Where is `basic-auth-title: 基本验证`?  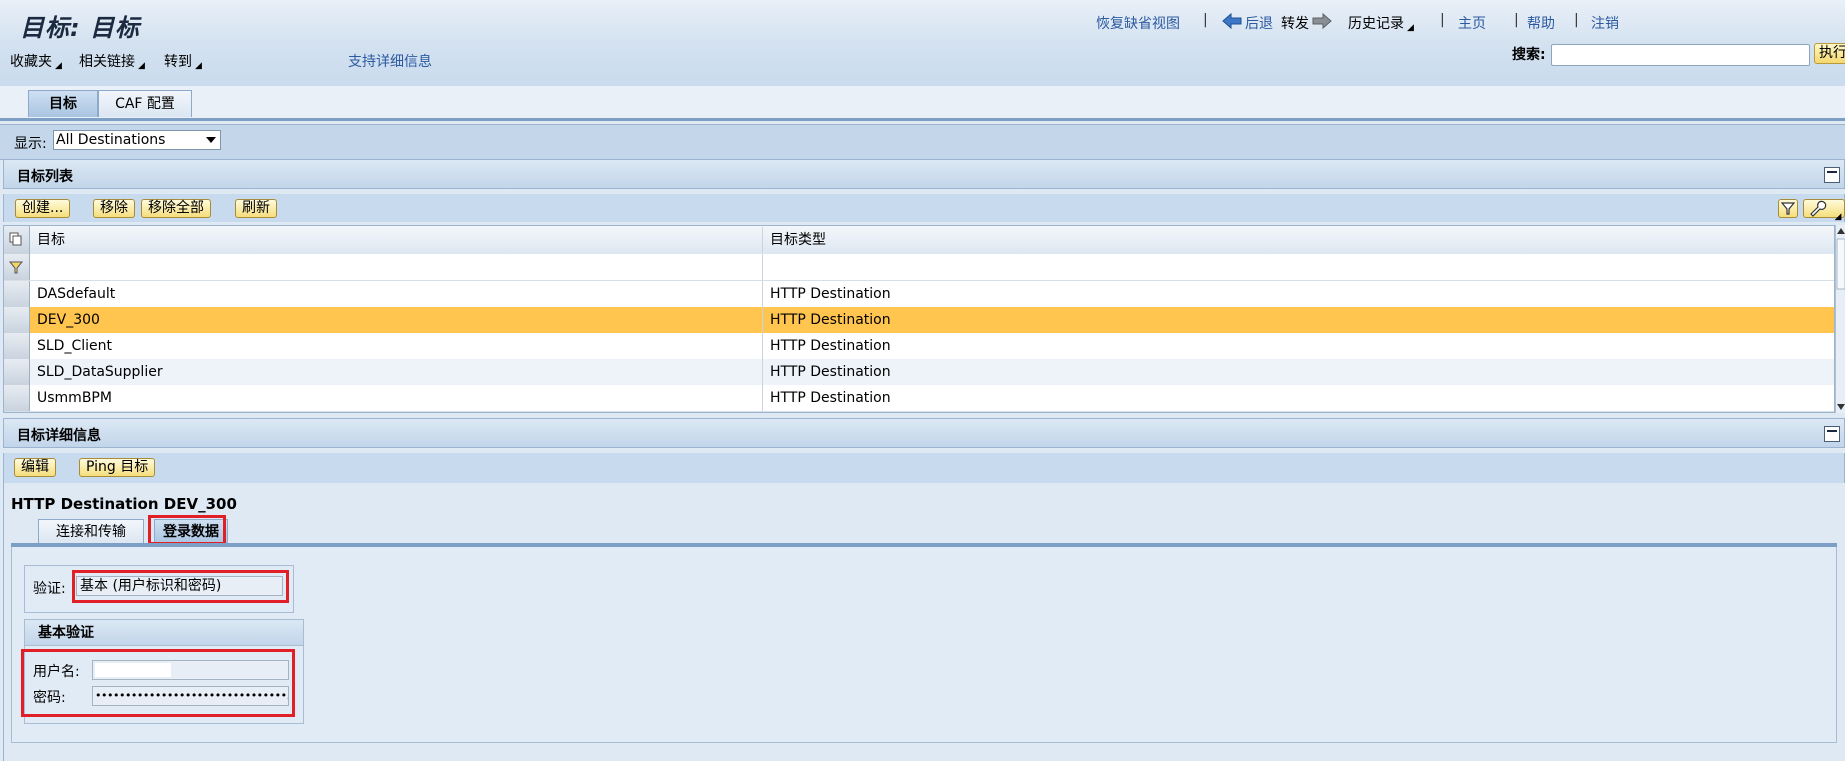
basic-auth-title: 基本验证 is located at coordinates (164, 633).